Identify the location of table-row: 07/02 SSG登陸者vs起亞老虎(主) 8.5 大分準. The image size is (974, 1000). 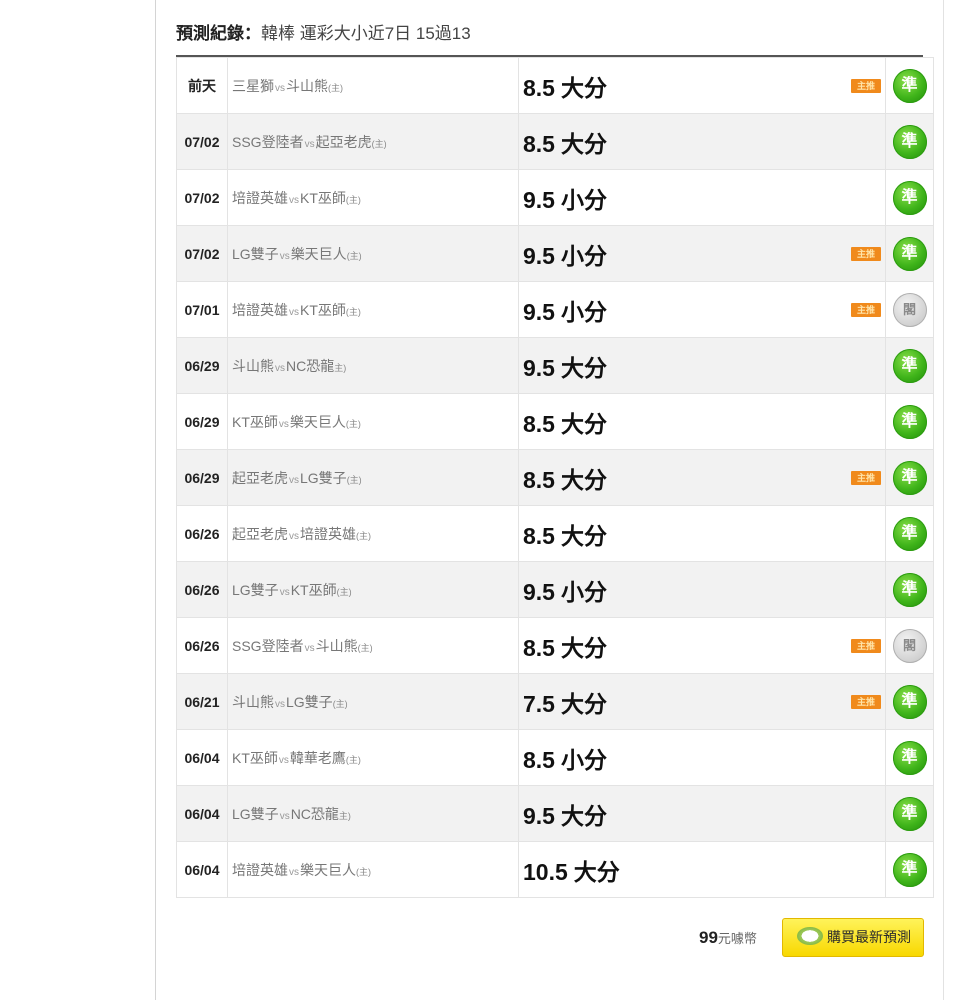
(555, 141).